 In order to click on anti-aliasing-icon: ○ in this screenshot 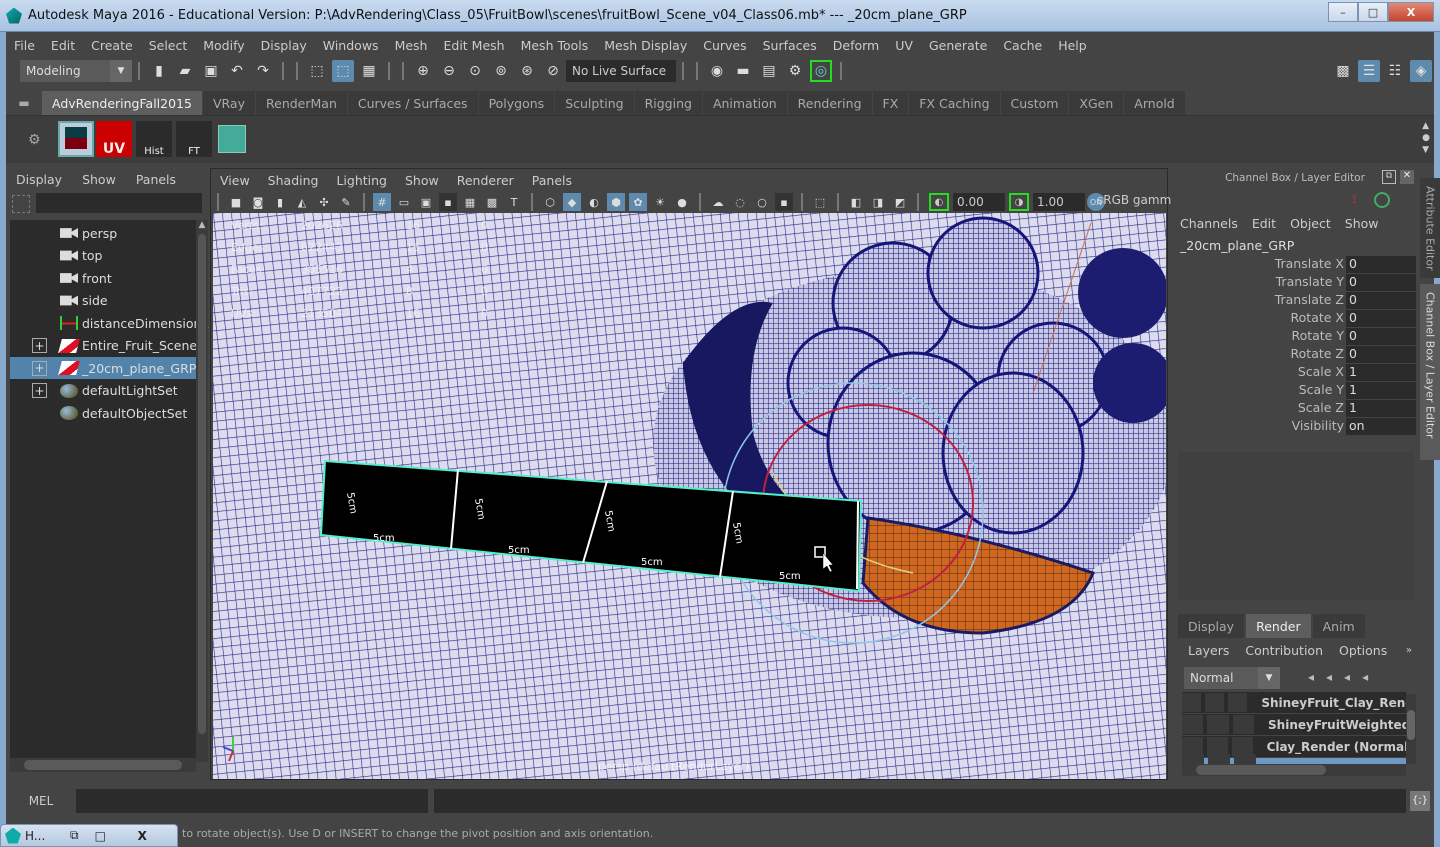, I will do `click(762, 202)`.